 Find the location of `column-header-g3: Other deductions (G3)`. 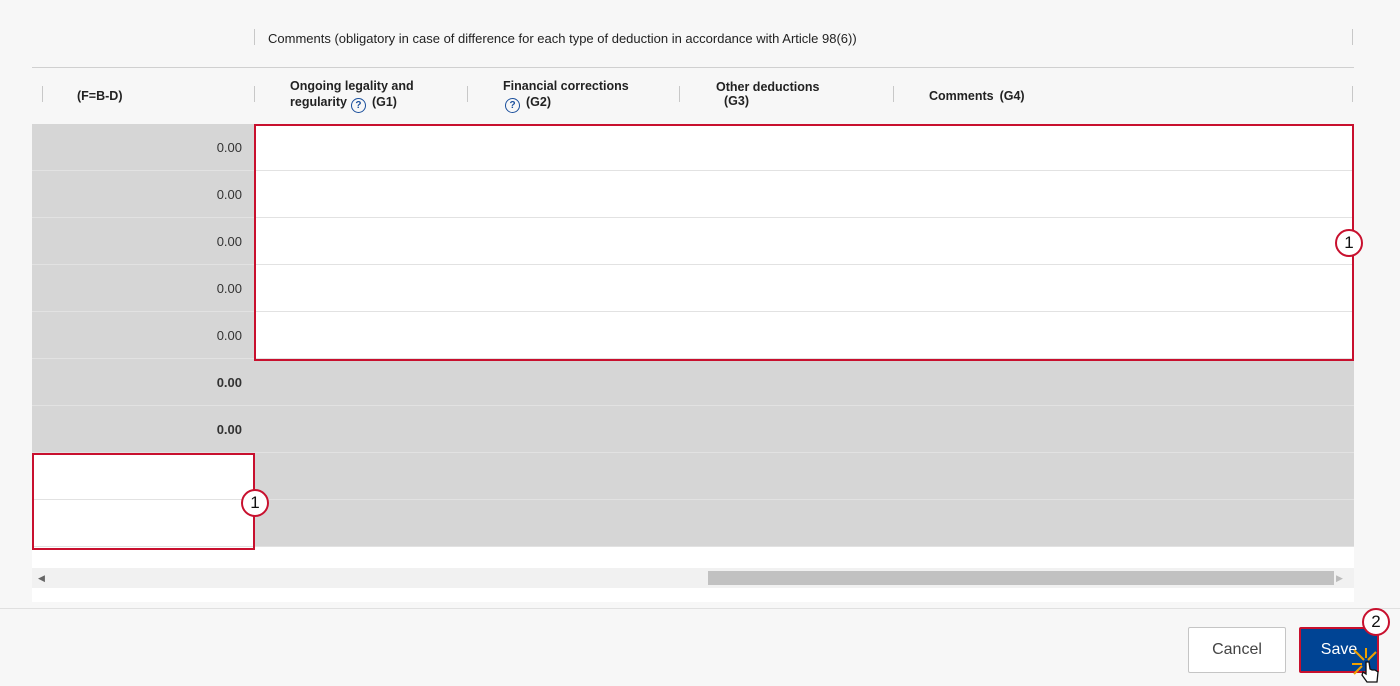

column-header-g3: Other deductions (G3) is located at coordinates (767, 94).